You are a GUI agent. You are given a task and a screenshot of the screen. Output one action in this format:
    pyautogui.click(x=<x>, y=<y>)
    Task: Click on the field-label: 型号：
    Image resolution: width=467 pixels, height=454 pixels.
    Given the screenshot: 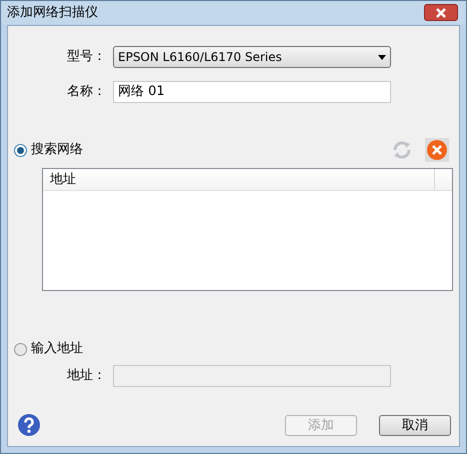 What is the action you would take?
    pyautogui.click(x=86, y=57)
    